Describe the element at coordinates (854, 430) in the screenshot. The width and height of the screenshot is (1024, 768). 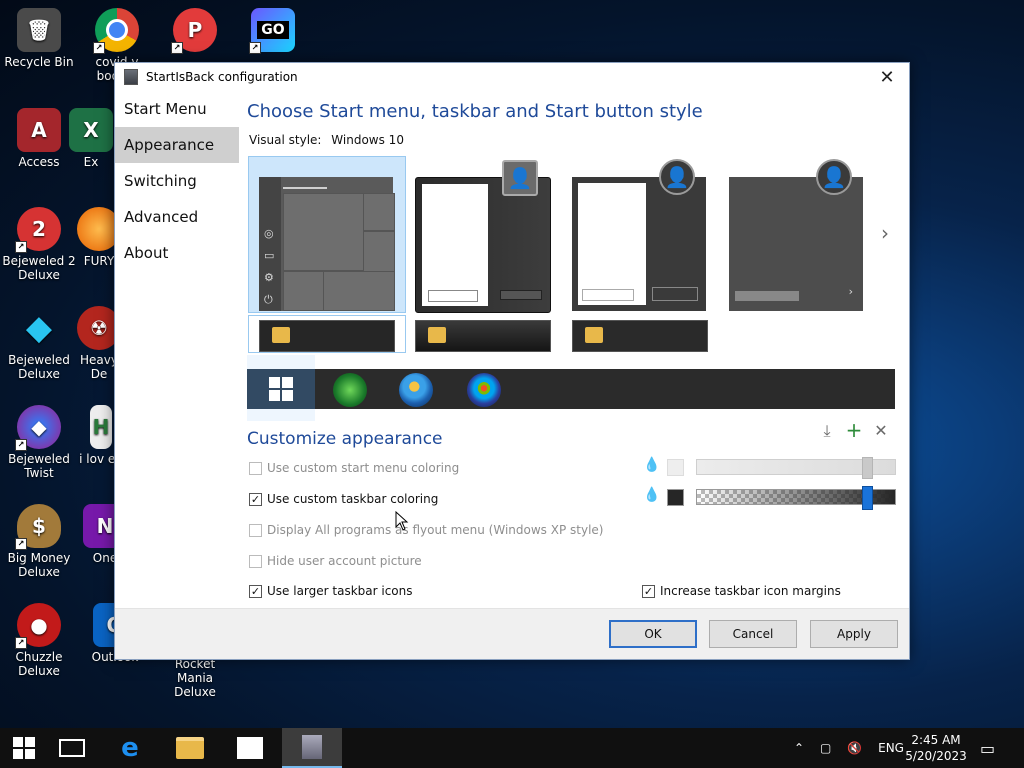
I see `add-icon: +` at that location.